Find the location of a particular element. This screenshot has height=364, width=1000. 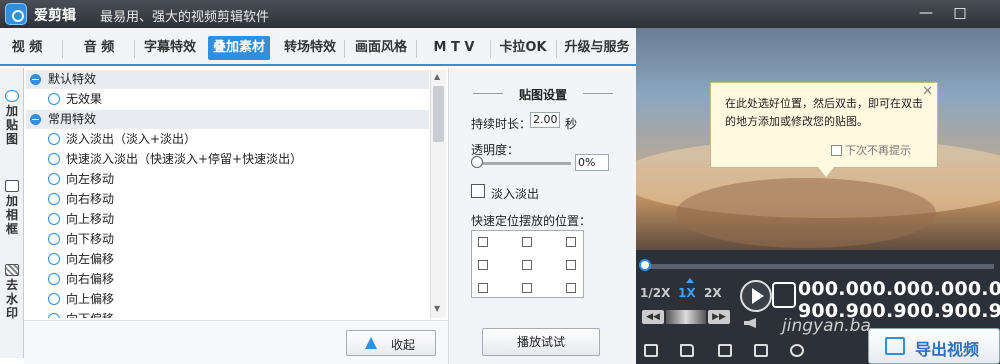

effect-list-scrollbar: ▲ ▼ is located at coordinates (438, 194).